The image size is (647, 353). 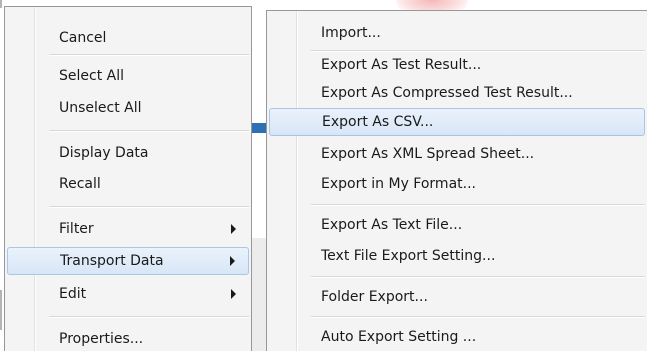 I want to click on background-accent-fragment, so click(x=259, y=128).